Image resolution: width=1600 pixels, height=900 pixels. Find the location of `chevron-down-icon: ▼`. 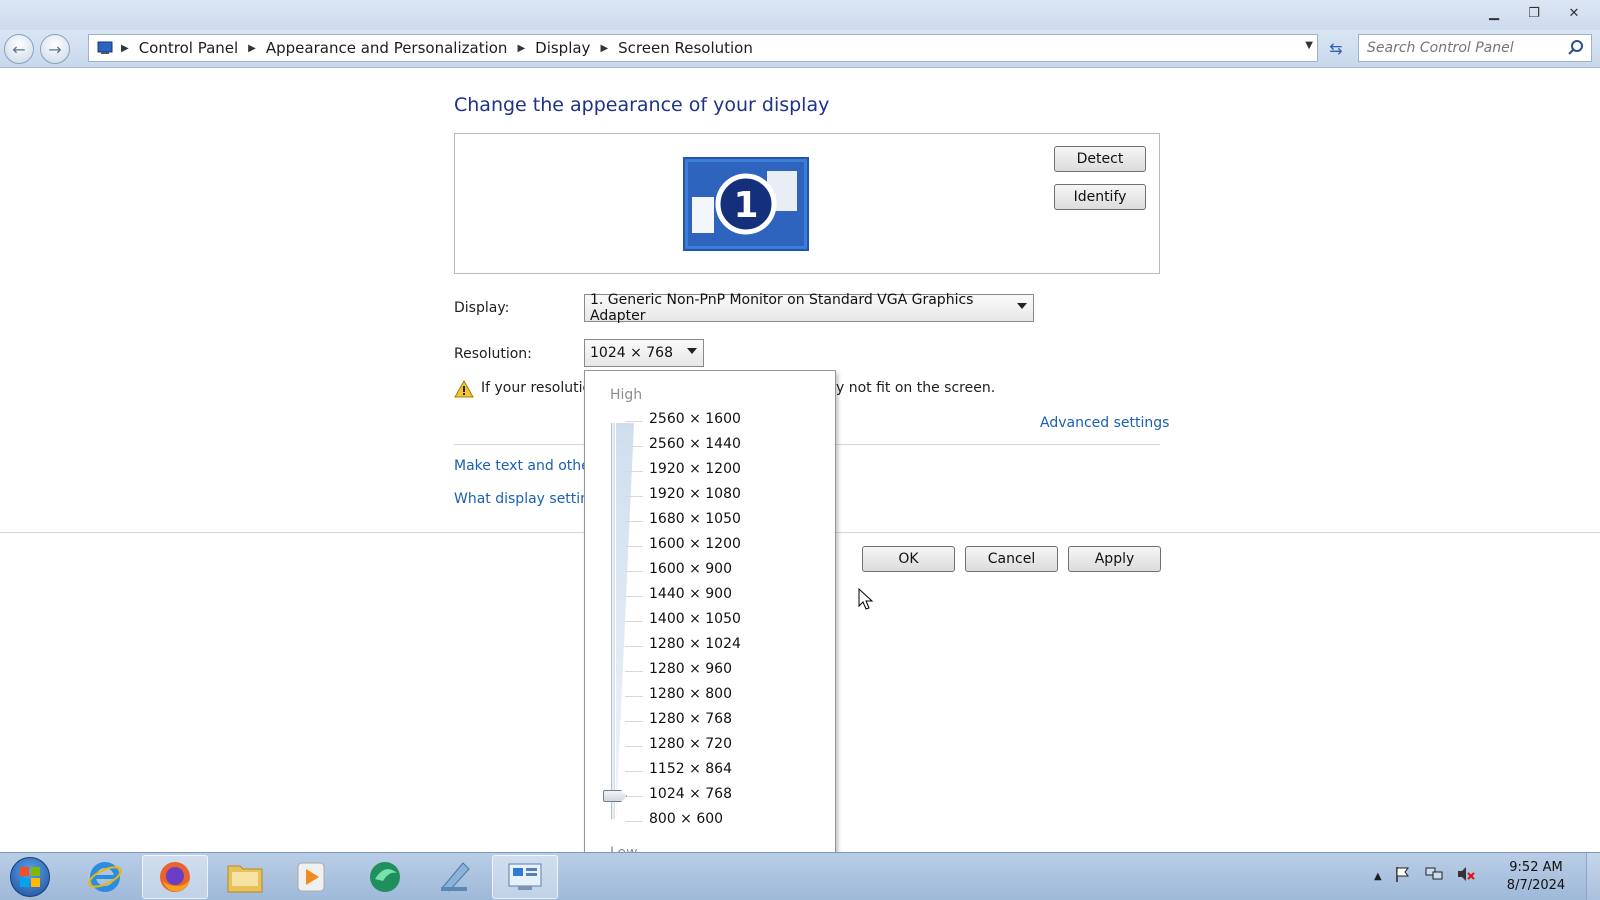

chevron-down-icon: ▼ is located at coordinates (1309, 45).